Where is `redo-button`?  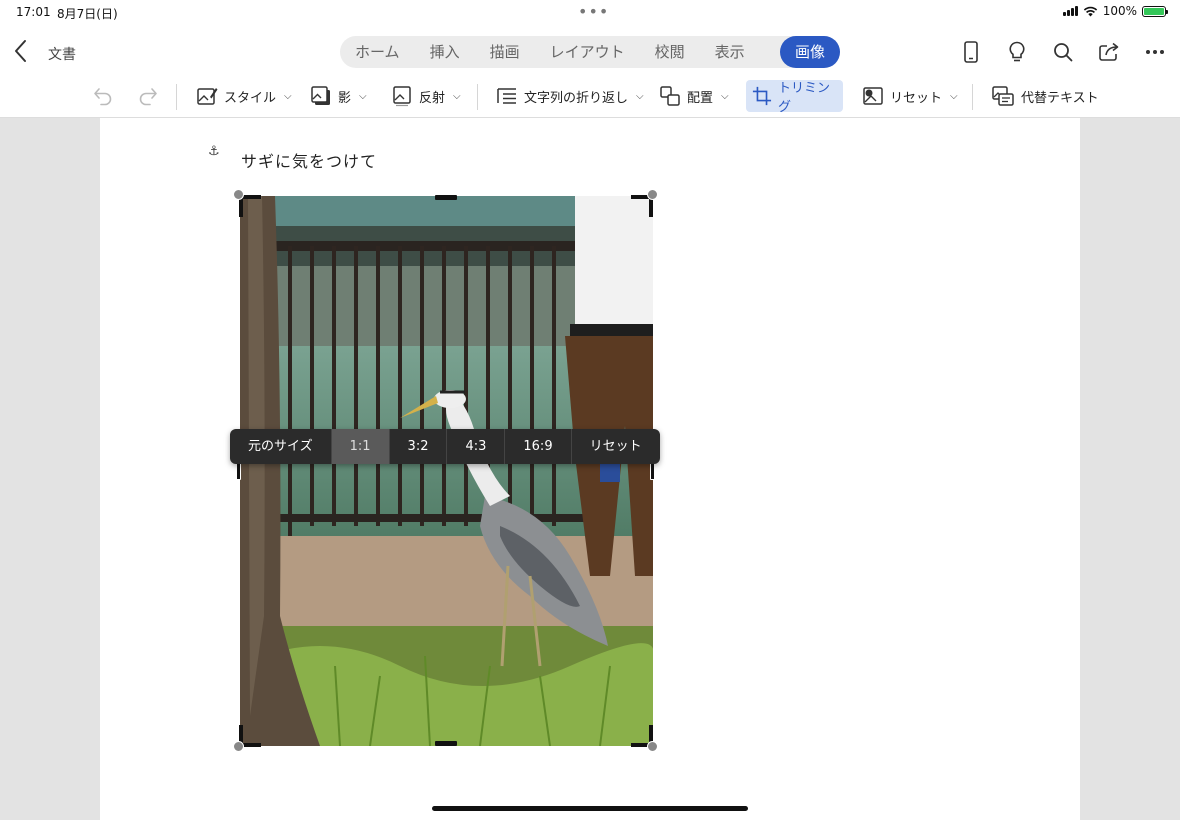
redo-button is located at coordinates (148, 96).